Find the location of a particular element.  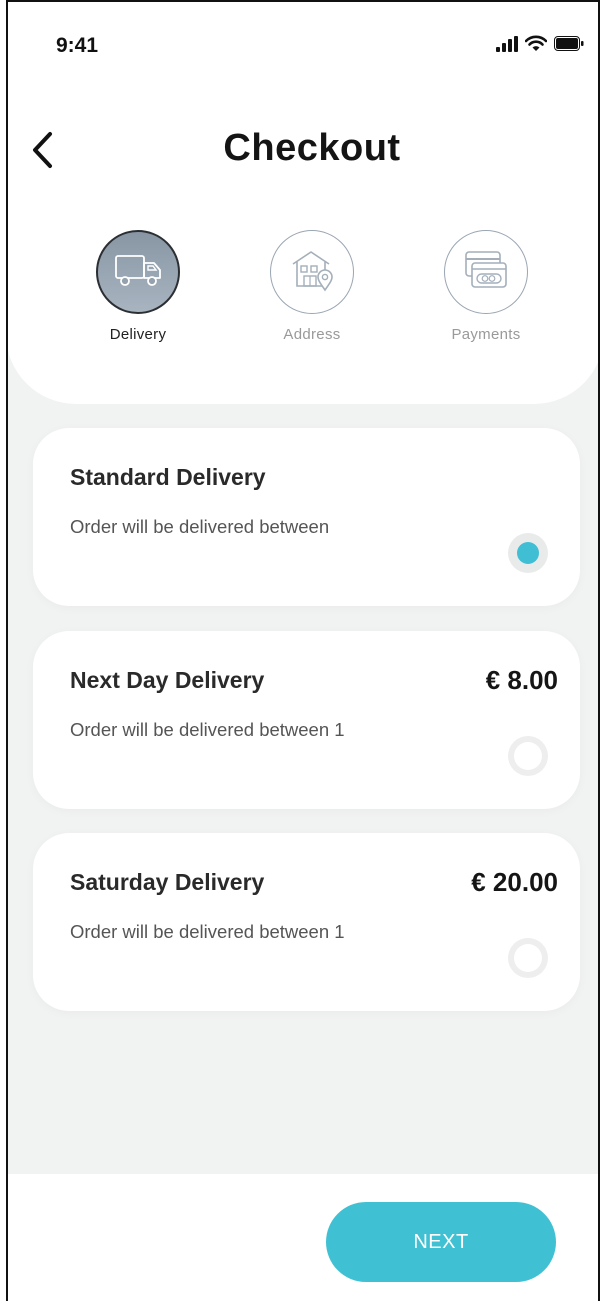

step-payments-circle is located at coordinates (486, 272).